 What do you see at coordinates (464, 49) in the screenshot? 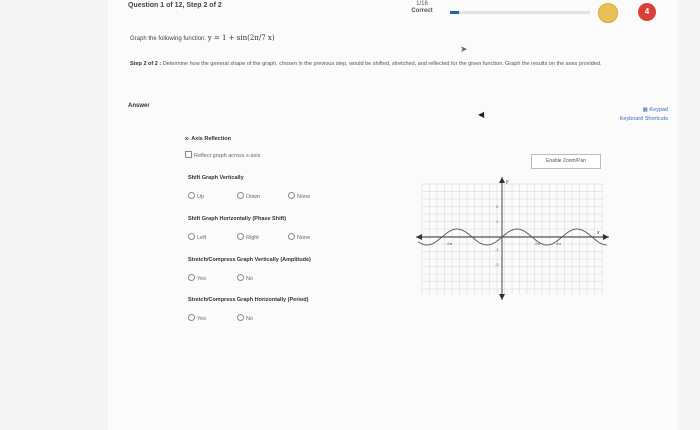
I see `cursor-icon: ➤` at bounding box center [464, 49].